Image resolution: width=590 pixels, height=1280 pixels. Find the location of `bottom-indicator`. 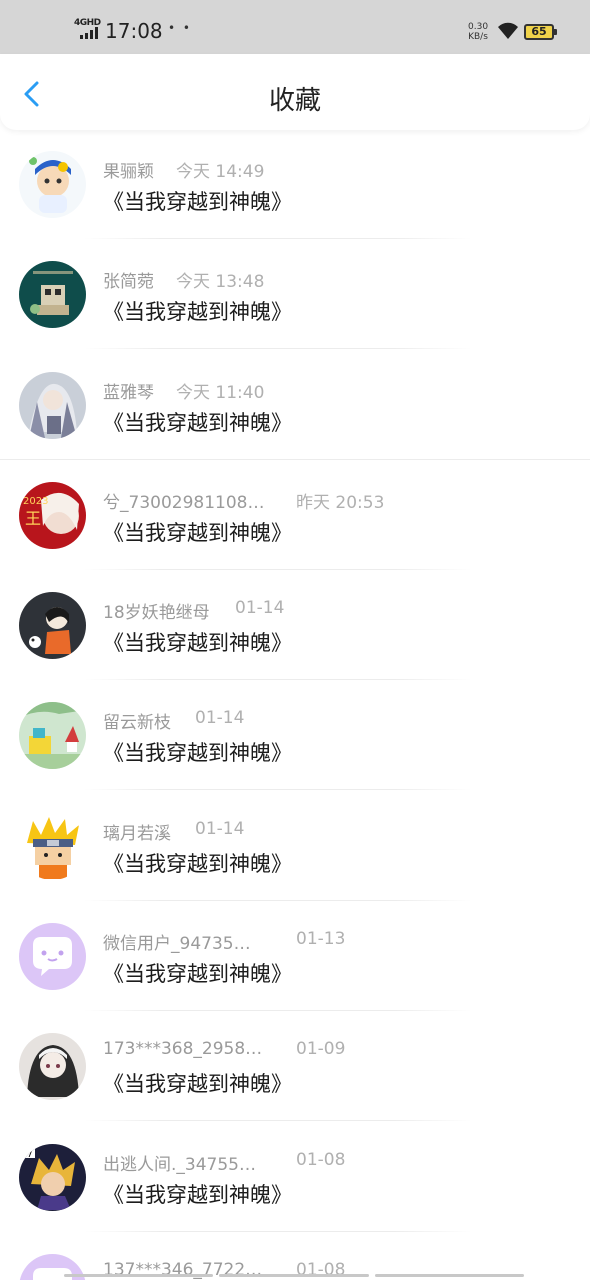

bottom-indicator is located at coordinates (294, 1276).